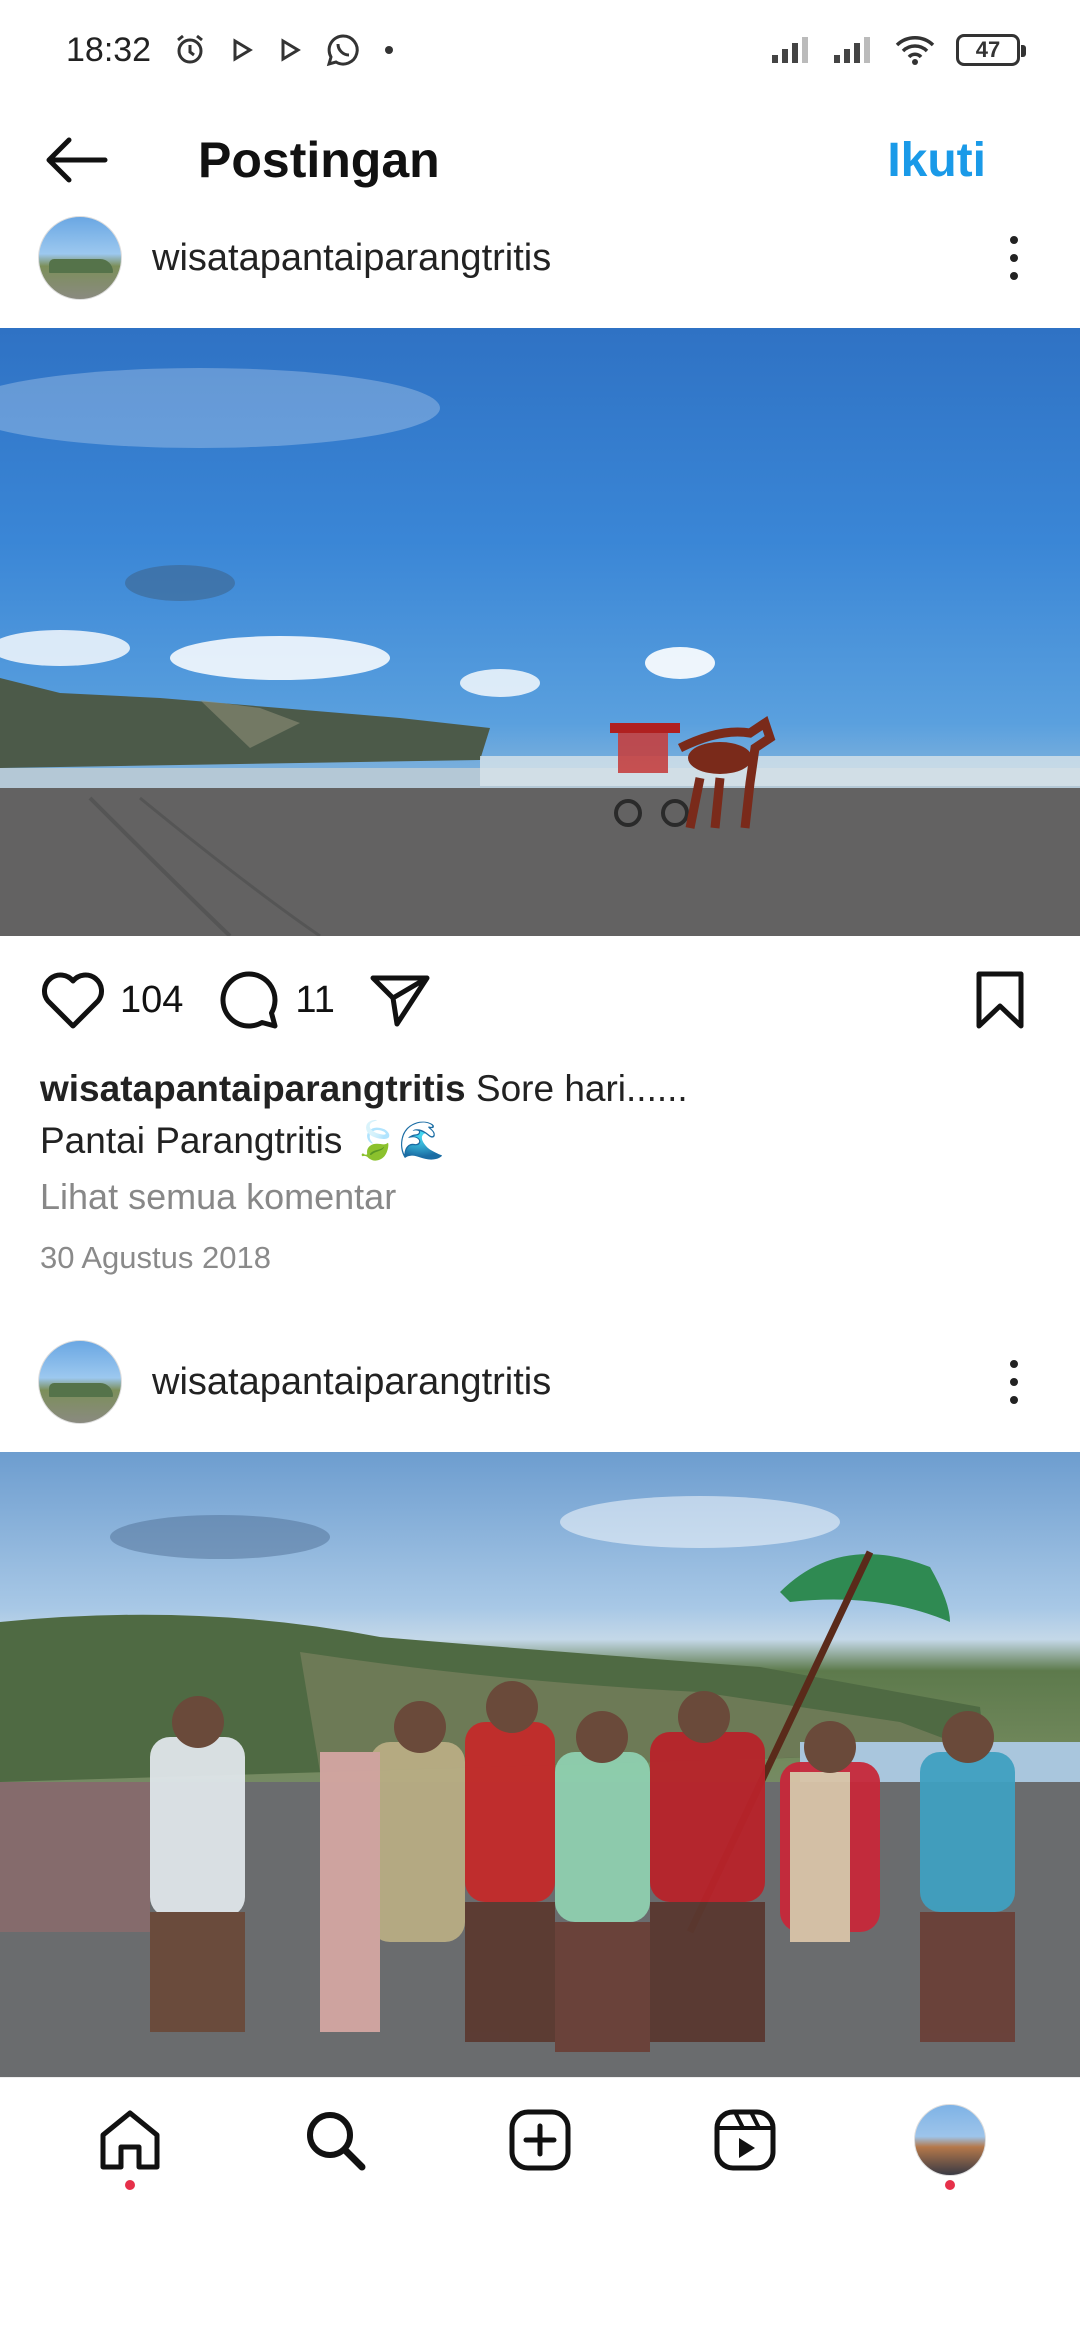 Image resolution: width=1080 pixels, height=2340 pixels. I want to click on comment-icon, so click(249, 1000).